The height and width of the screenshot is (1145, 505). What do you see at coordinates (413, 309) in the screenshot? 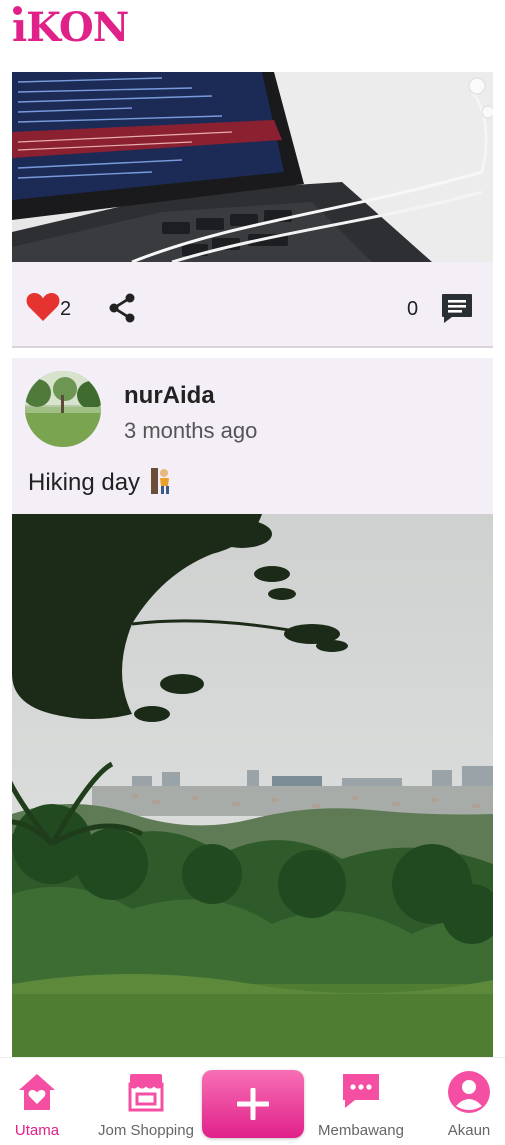
I see `comment-count: 0` at bounding box center [413, 309].